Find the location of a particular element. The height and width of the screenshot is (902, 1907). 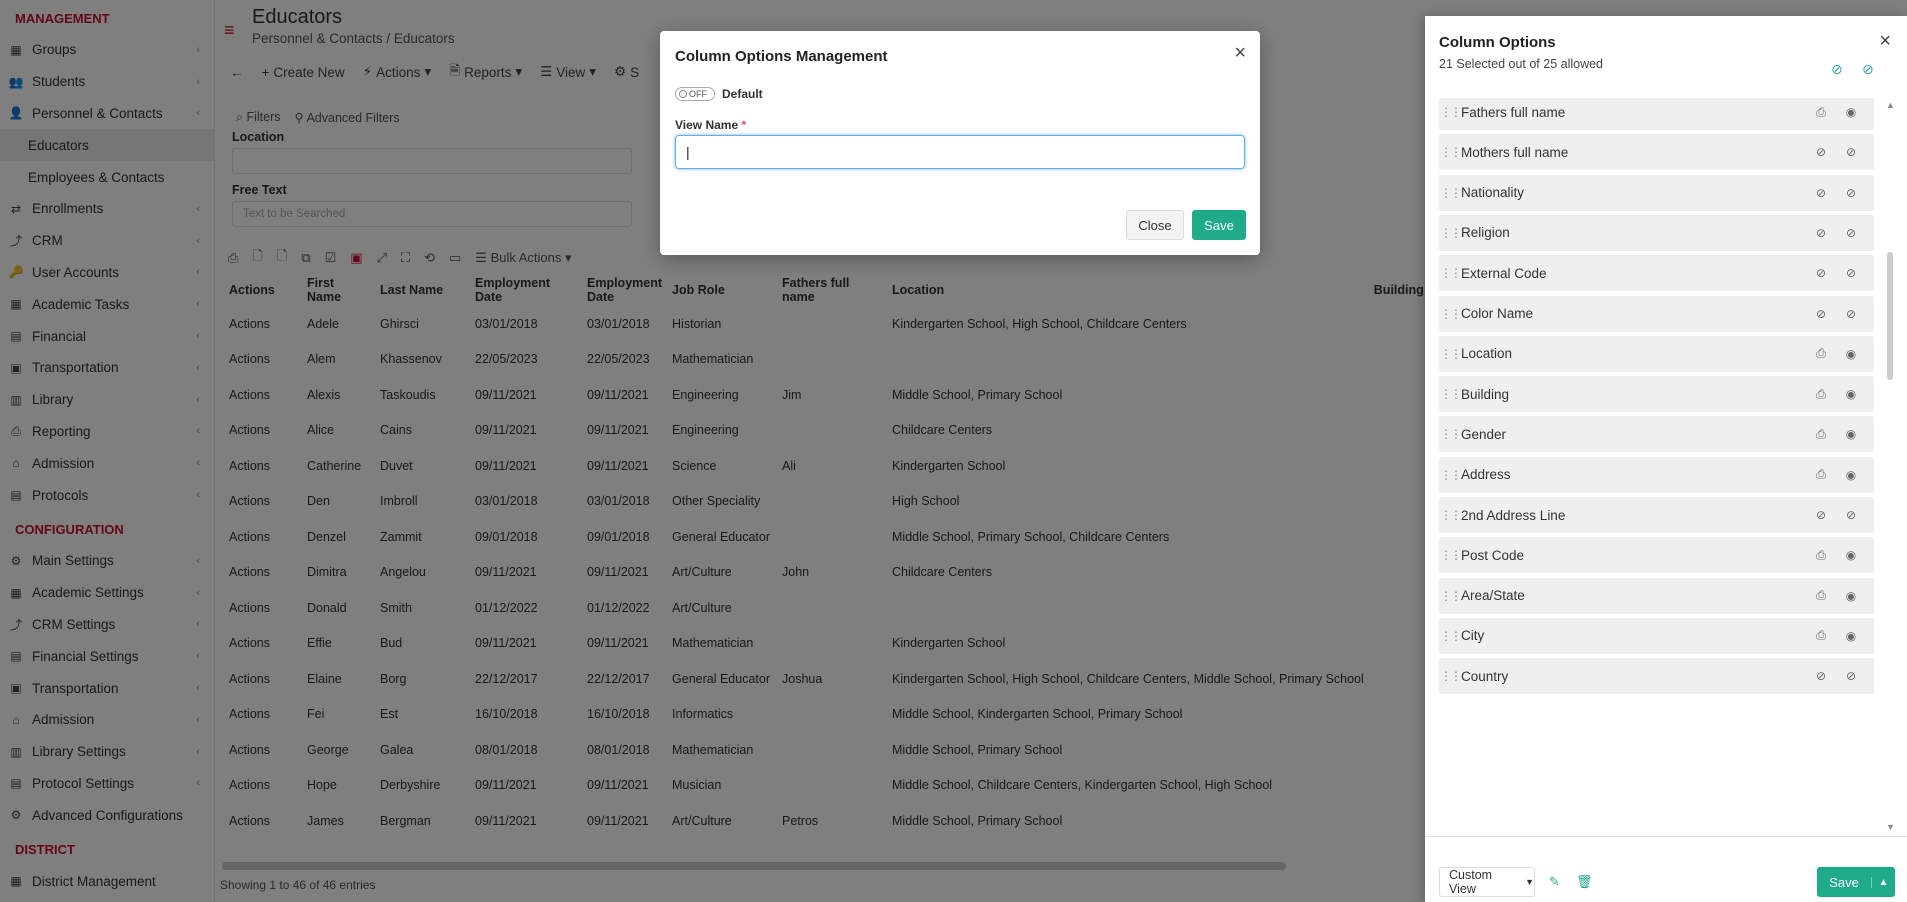

modal-save-button: Save is located at coordinates (1219, 225).